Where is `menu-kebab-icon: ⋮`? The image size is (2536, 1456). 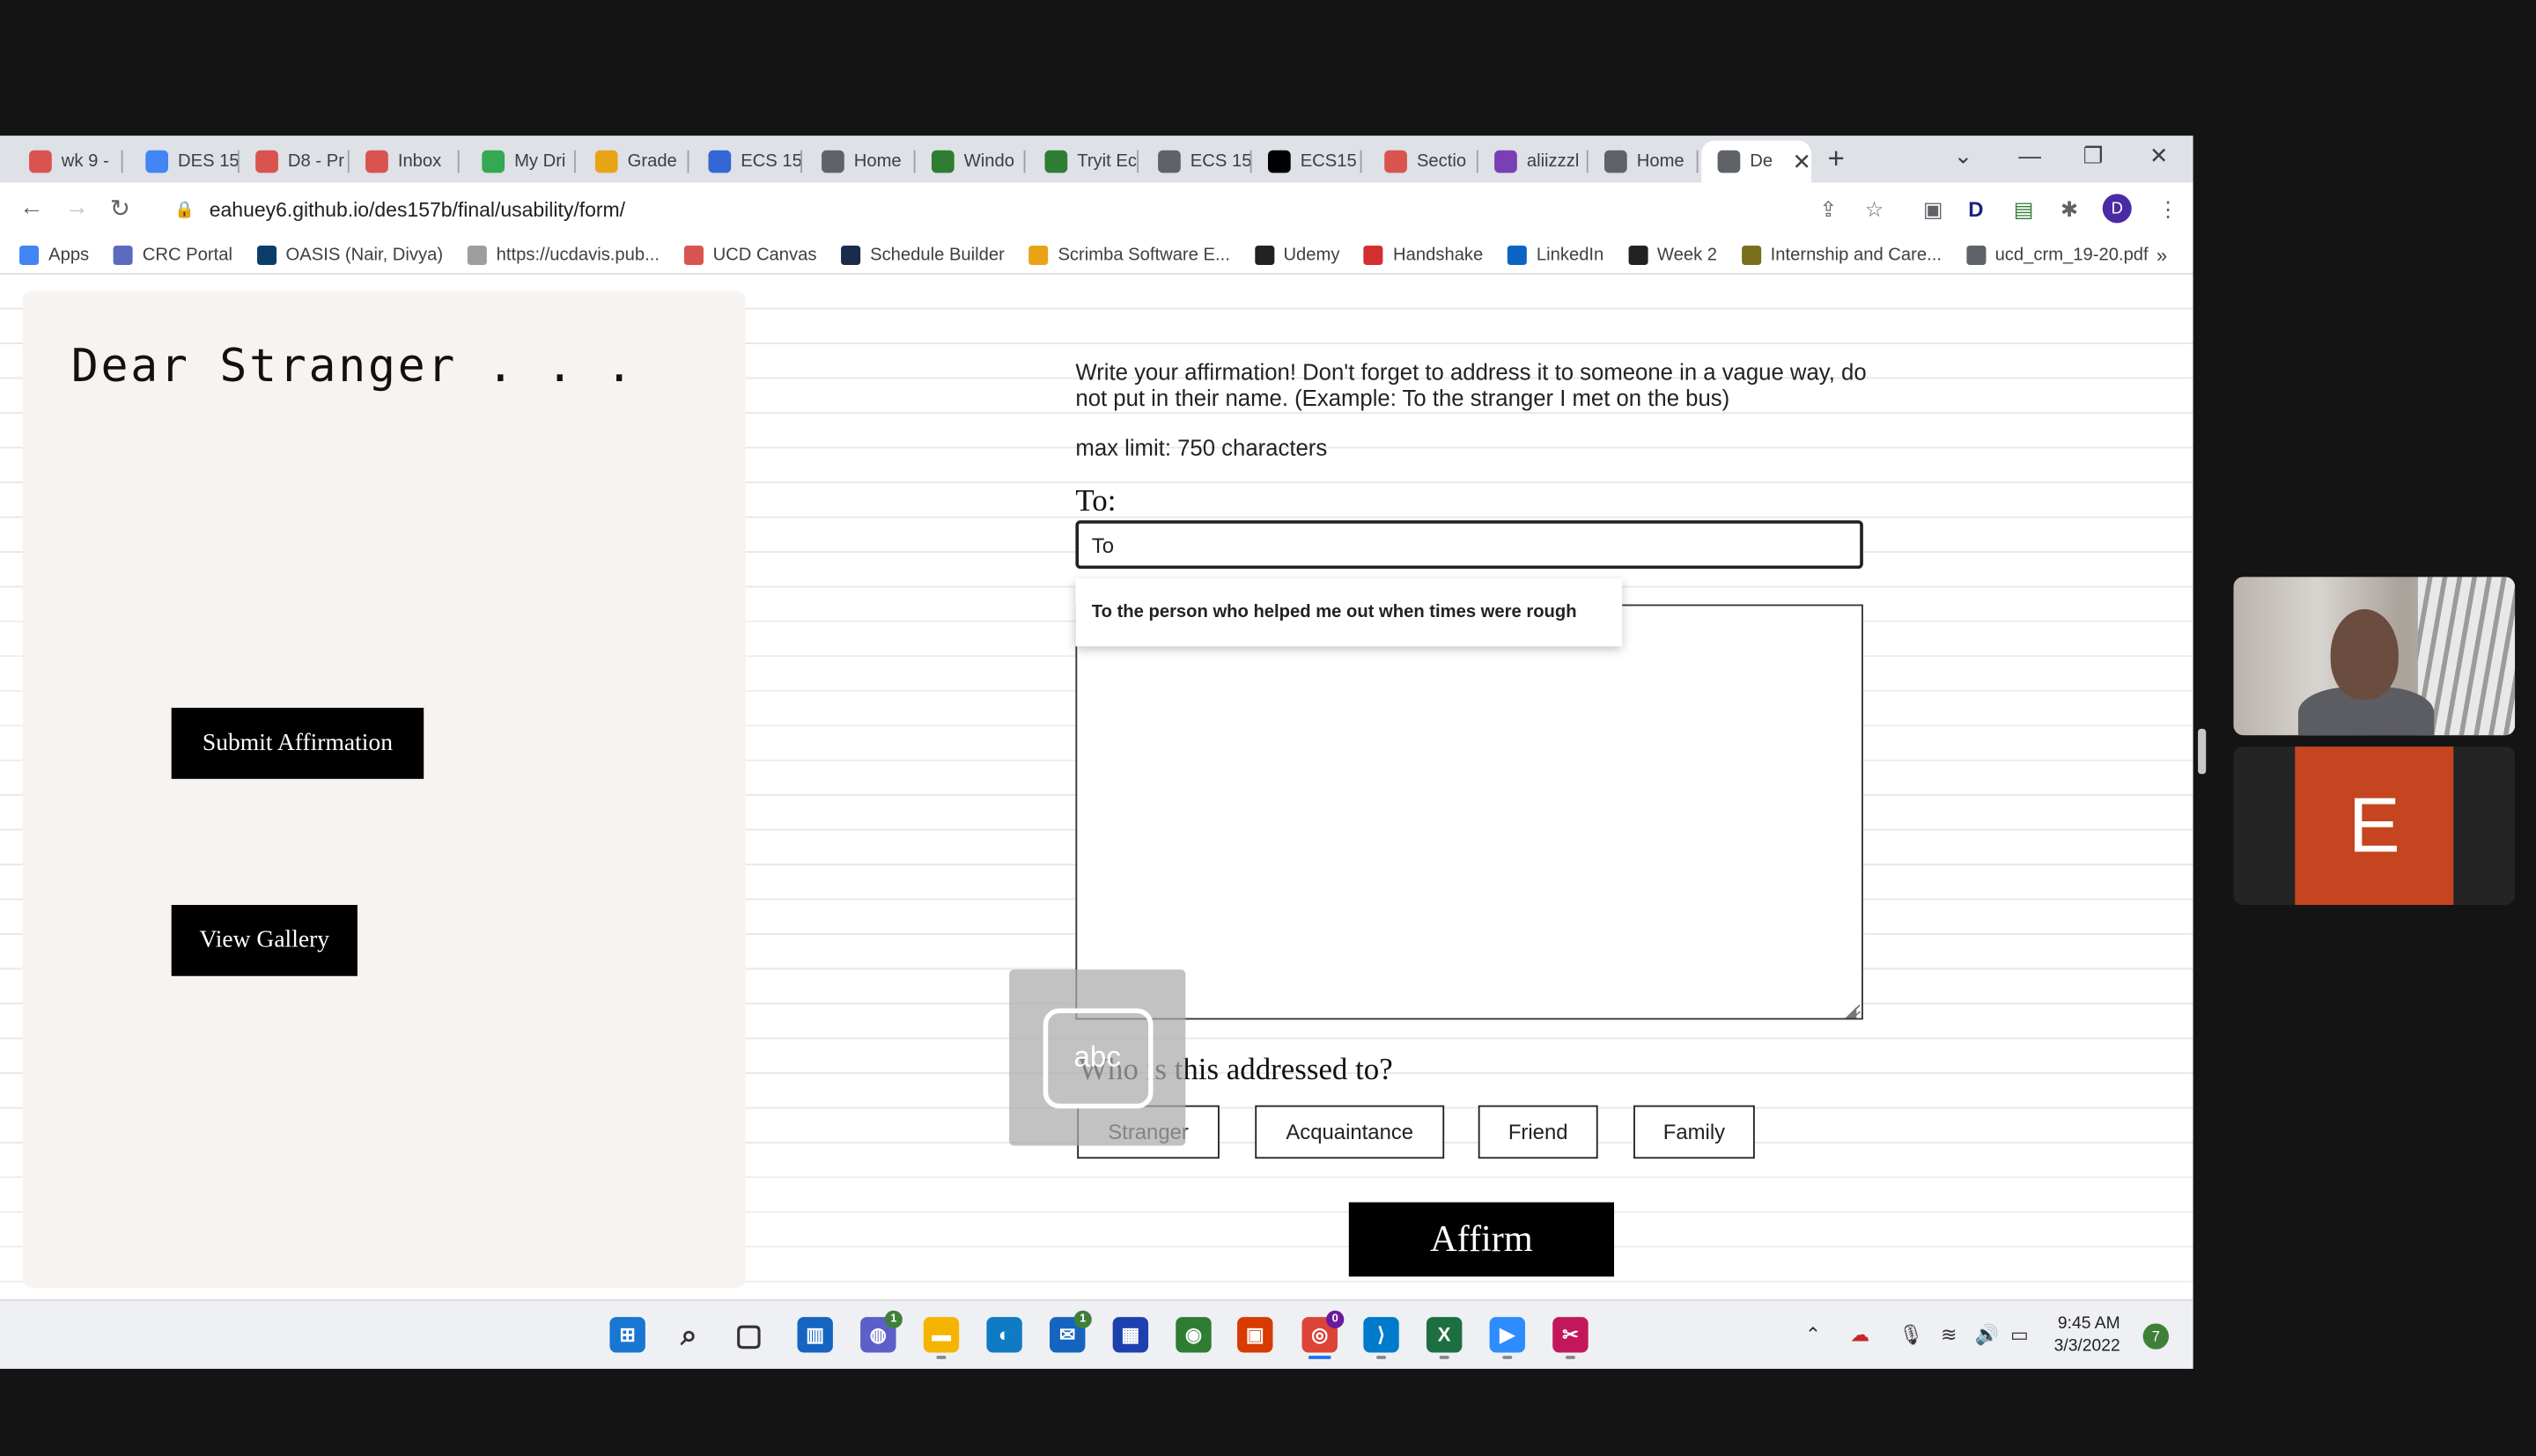
menu-kebab-icon: ⋮ is located at coordinates (2167, 210).